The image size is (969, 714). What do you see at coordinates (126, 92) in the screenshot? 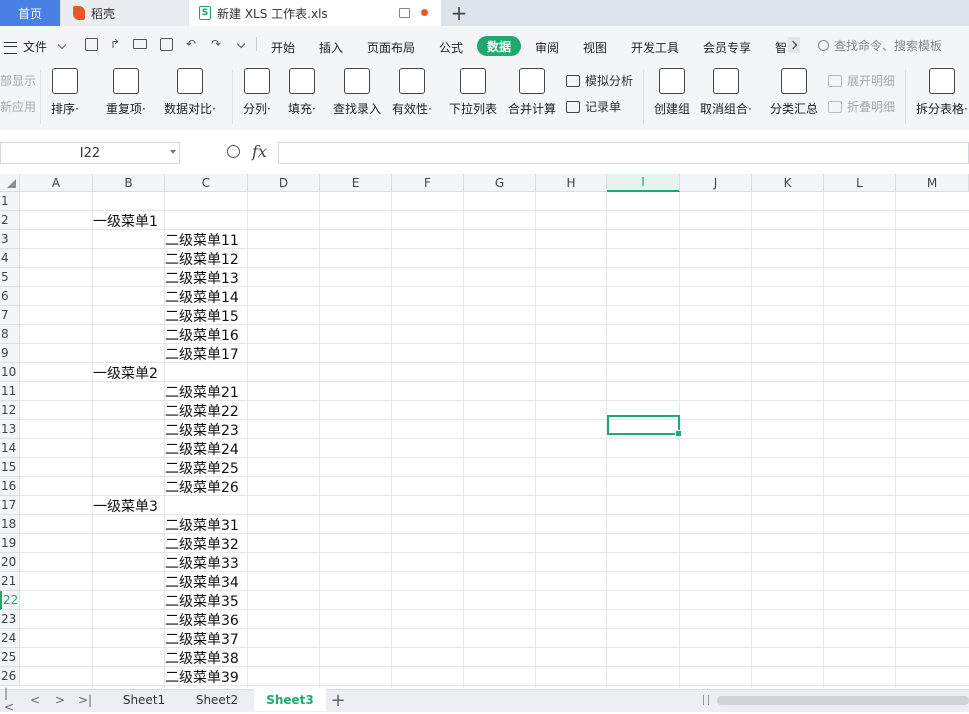
I see `duplicates-button: 重复项·` at bounding box center [126, 92].